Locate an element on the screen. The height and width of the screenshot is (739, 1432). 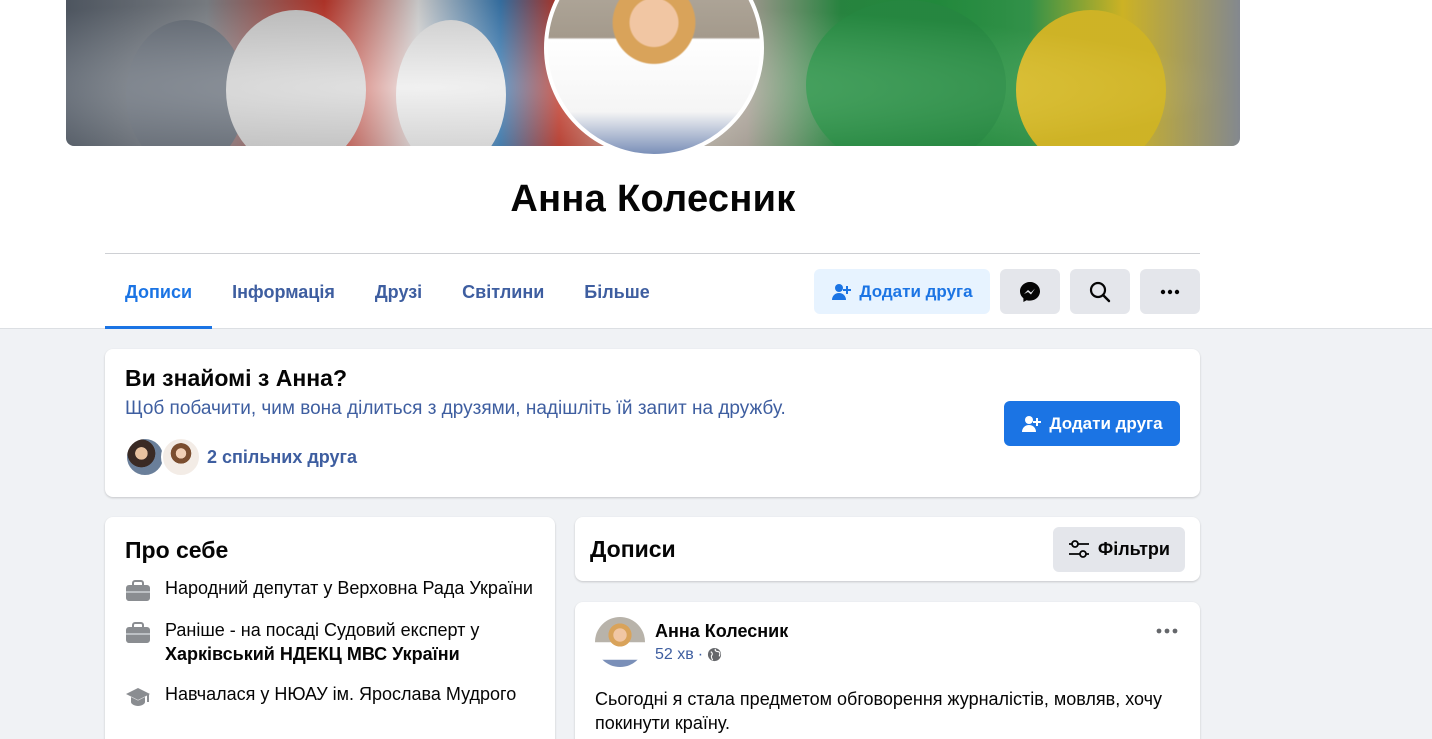
know-title: Ви знайомі з Анна? is located at coordinates (236, 378).